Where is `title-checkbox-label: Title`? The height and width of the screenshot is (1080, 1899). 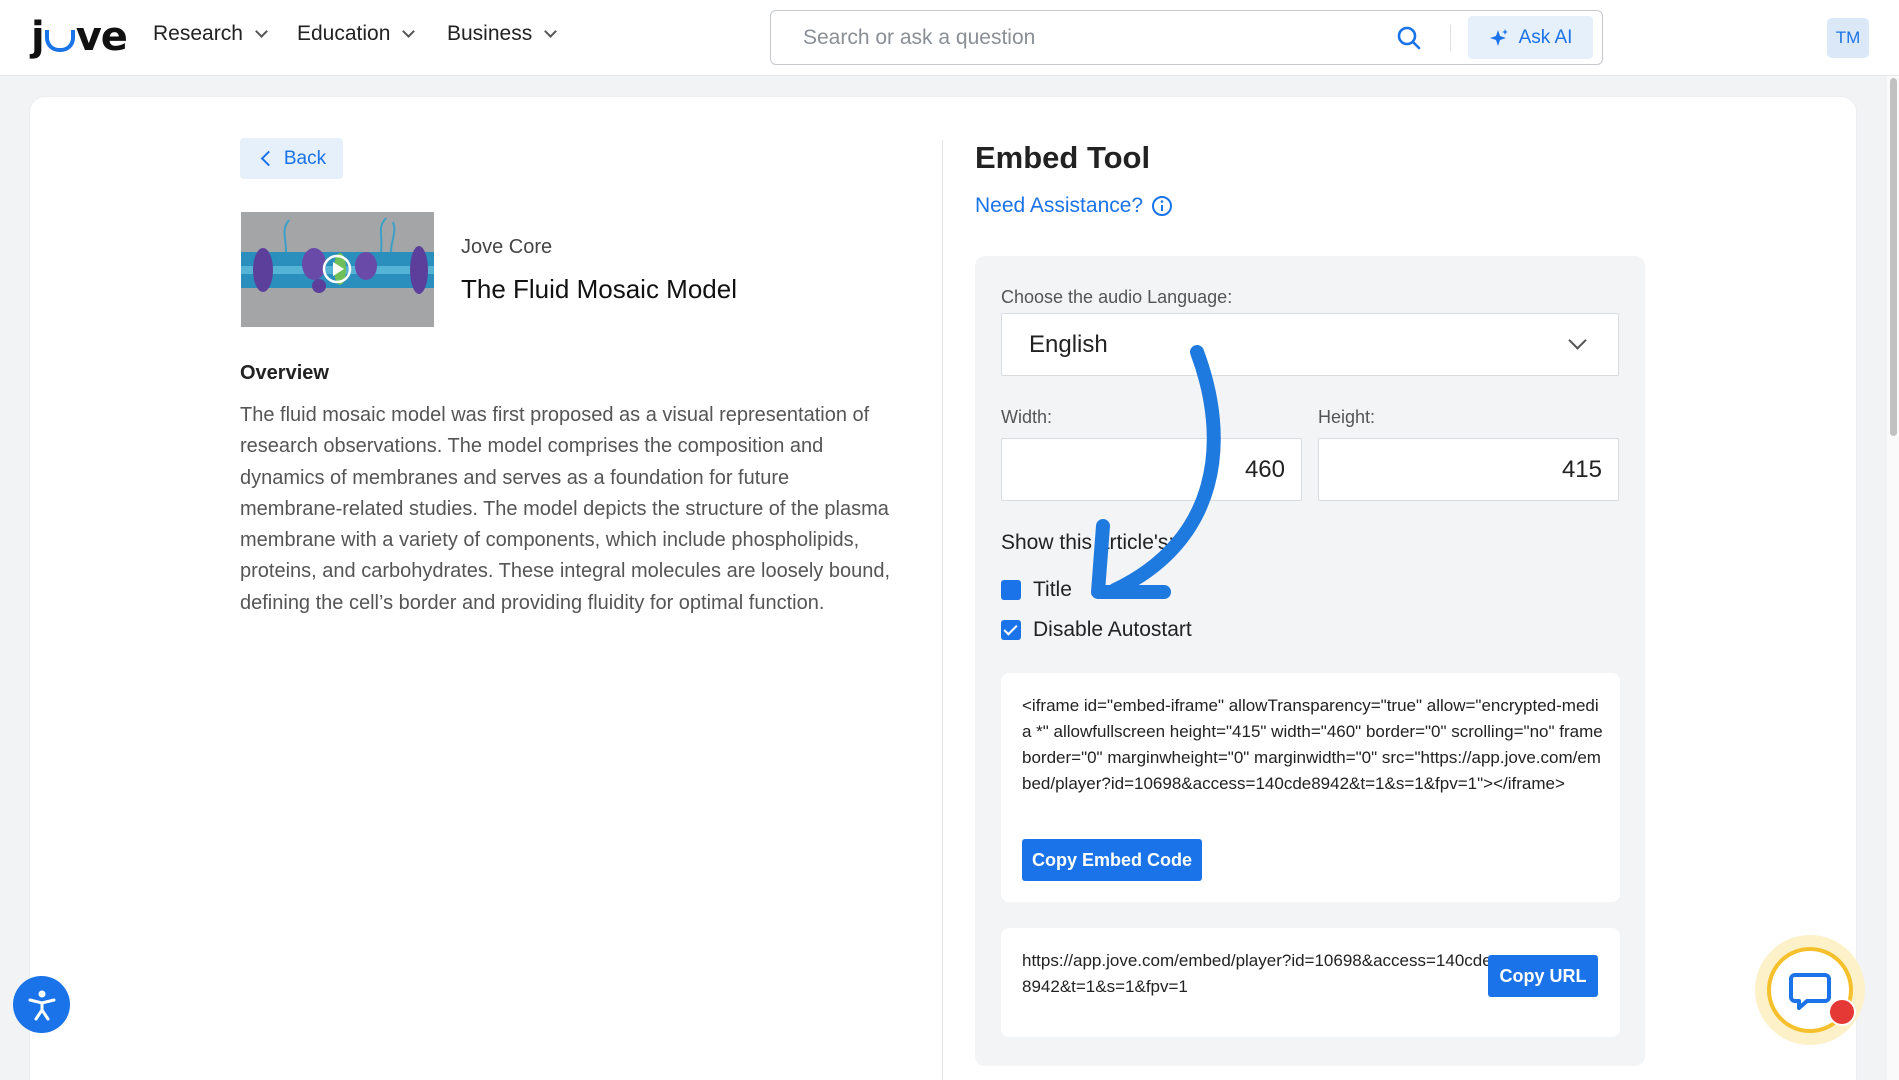 title-checkbox-label: Title is located at coordinates (1052, 589).